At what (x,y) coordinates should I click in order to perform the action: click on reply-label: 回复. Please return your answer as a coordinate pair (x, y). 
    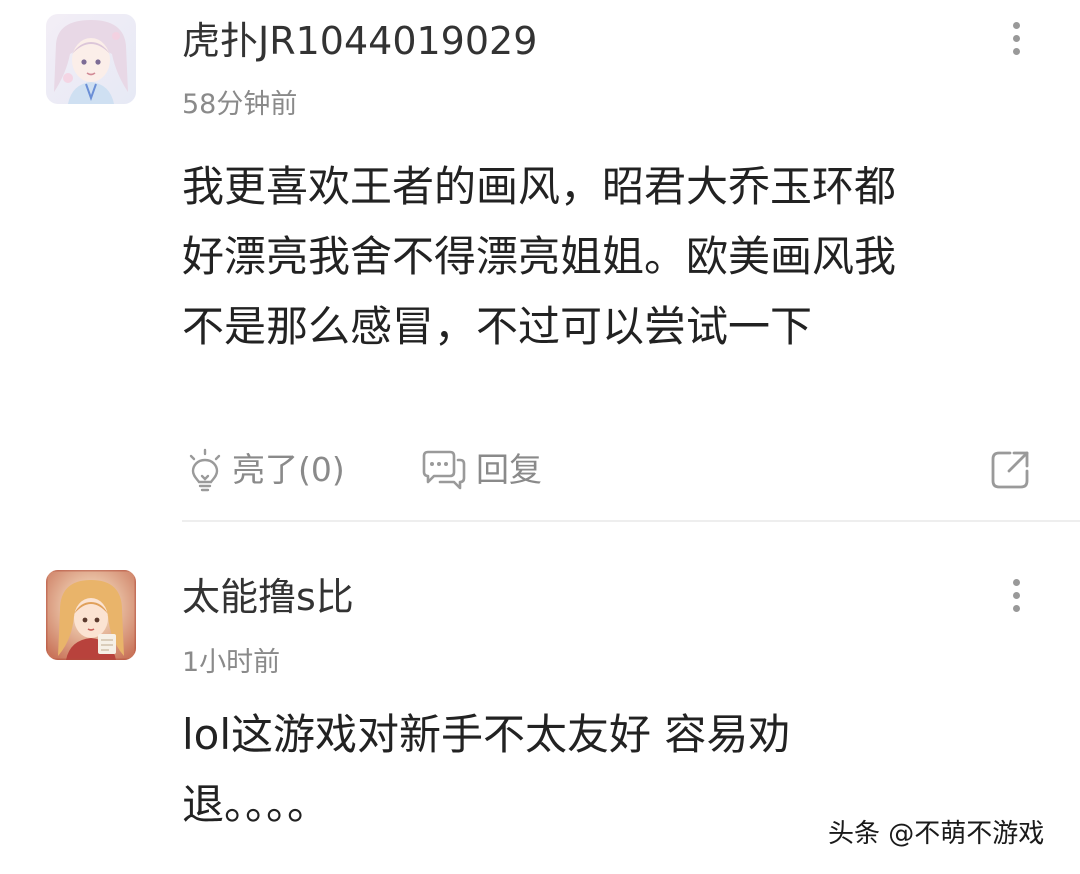
    Looking at the image, I should click on (509, 469).